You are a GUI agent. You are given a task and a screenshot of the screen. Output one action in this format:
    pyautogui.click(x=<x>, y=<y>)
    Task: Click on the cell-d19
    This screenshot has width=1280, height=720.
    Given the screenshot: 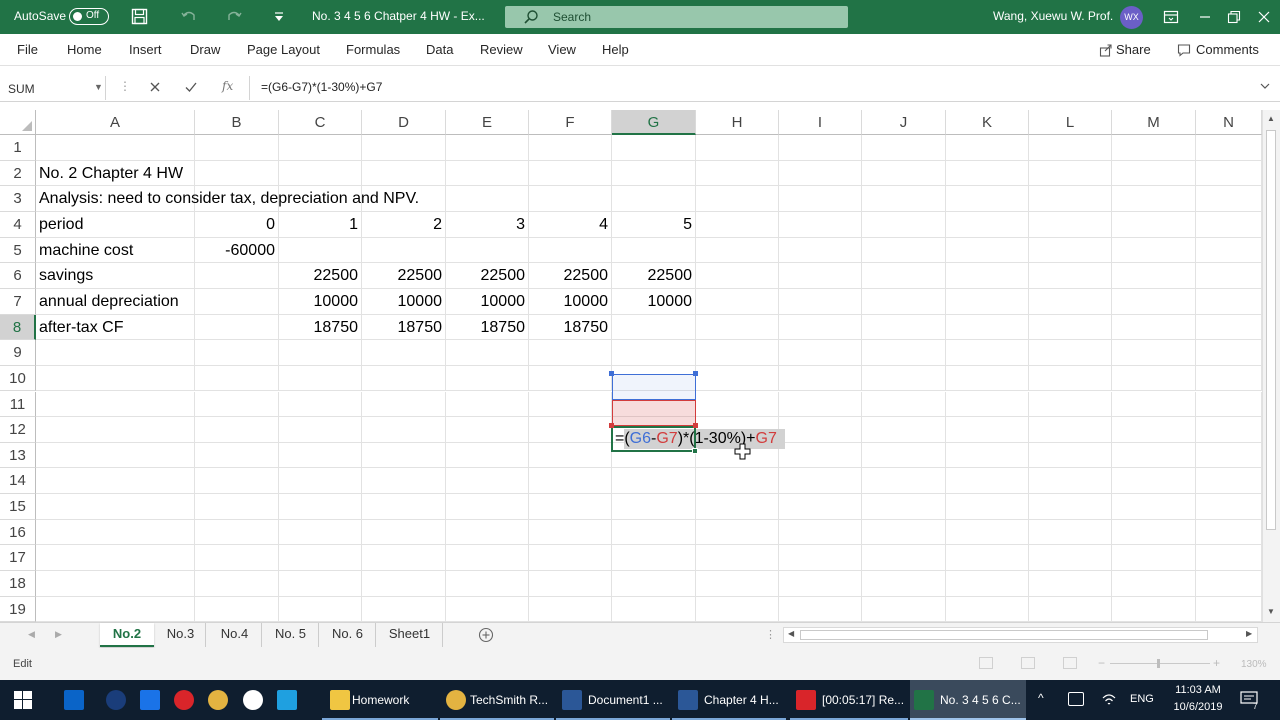 What is the action you would take?
    pyautogui.click(x=404, y=609)
    